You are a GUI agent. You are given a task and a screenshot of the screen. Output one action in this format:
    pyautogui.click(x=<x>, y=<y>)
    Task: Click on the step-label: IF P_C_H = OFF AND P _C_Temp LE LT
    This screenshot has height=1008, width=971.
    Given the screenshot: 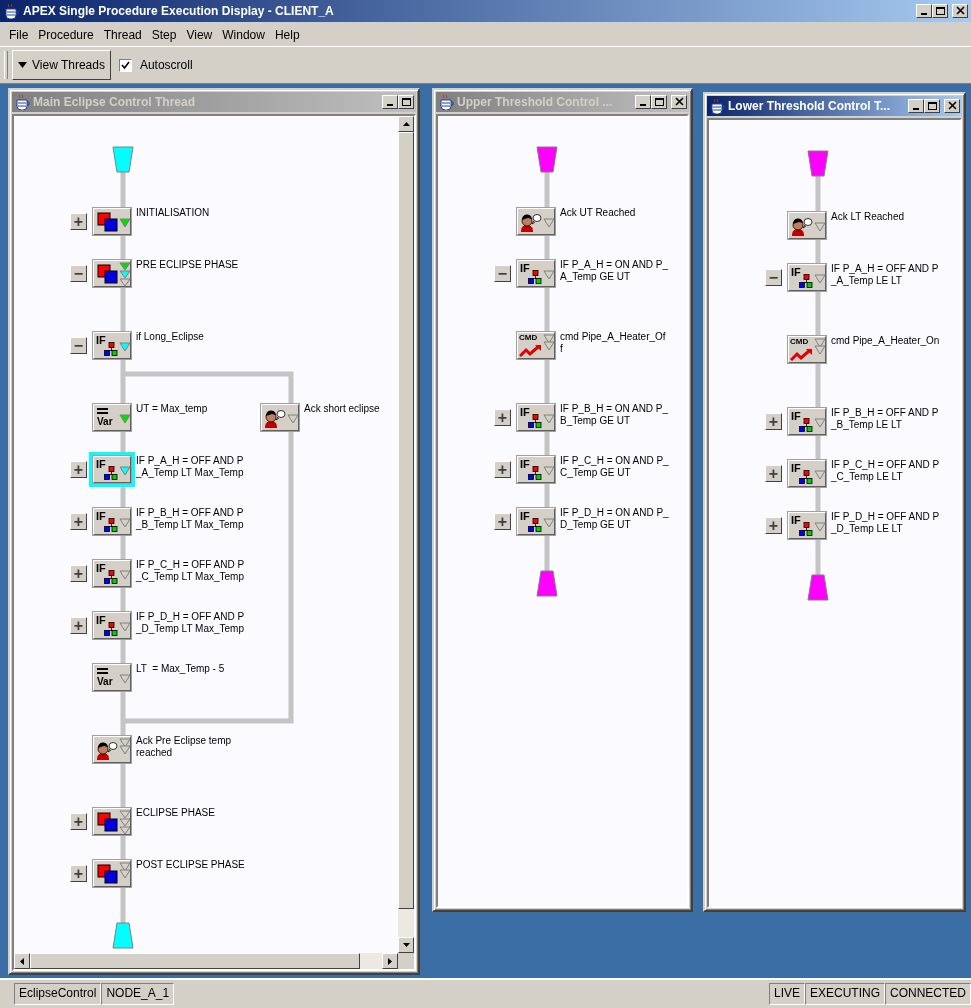 What is the action you would take?
    pyautogui.click(x=885, y=471)
    